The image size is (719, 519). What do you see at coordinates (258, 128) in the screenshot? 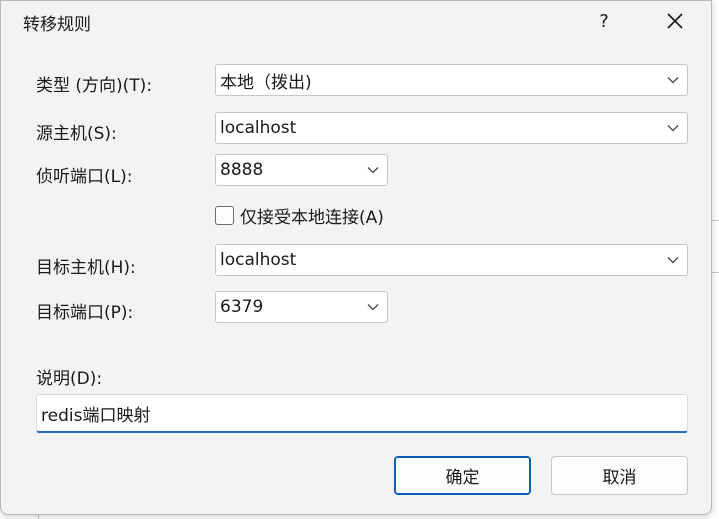
I see `source-host-value: localhost` at bounding box center [258, 128].